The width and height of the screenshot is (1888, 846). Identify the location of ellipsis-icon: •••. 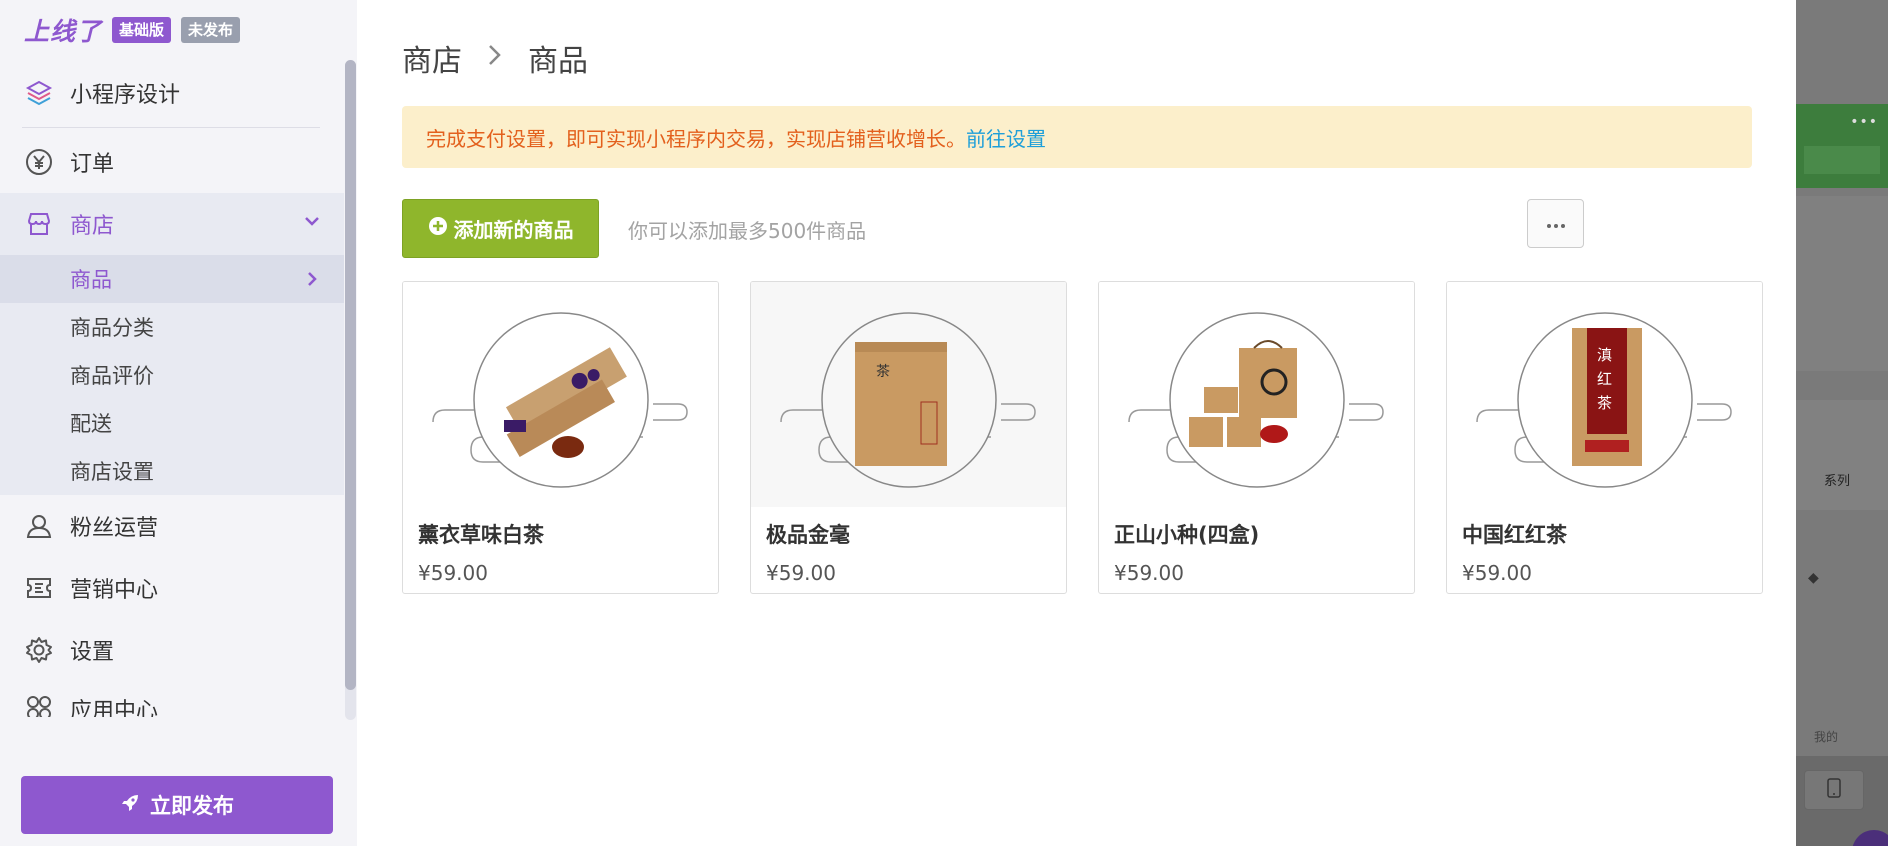
(1864, 122).